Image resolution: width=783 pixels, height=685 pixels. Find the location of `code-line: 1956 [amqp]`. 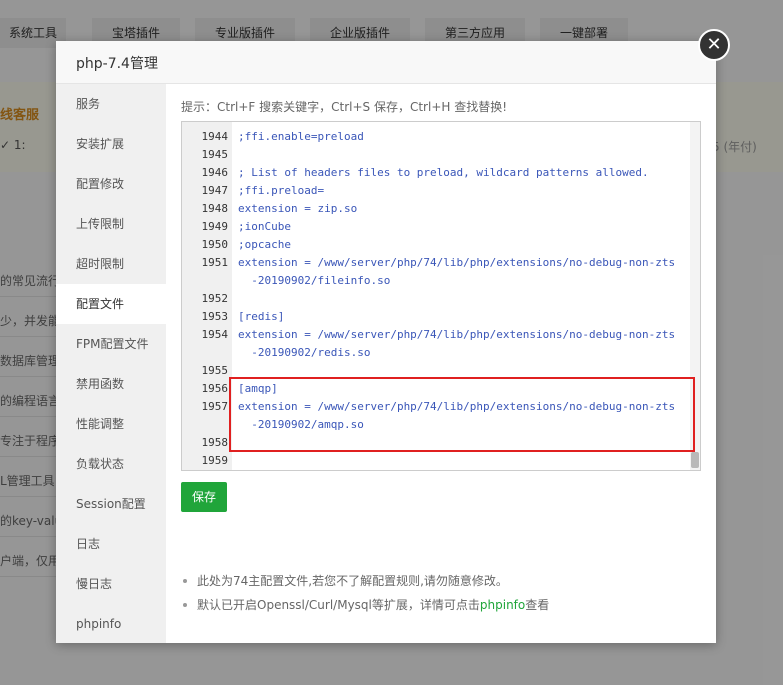

code-line: 1956 [amqp] is located at coordinates (434, 389).